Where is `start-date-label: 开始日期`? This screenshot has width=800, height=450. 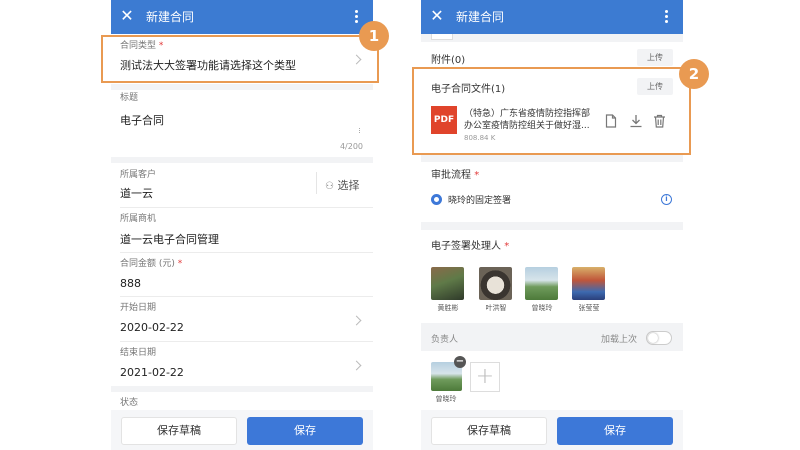
start-date-label: 开始日期 is located at coordinates (138, 308).